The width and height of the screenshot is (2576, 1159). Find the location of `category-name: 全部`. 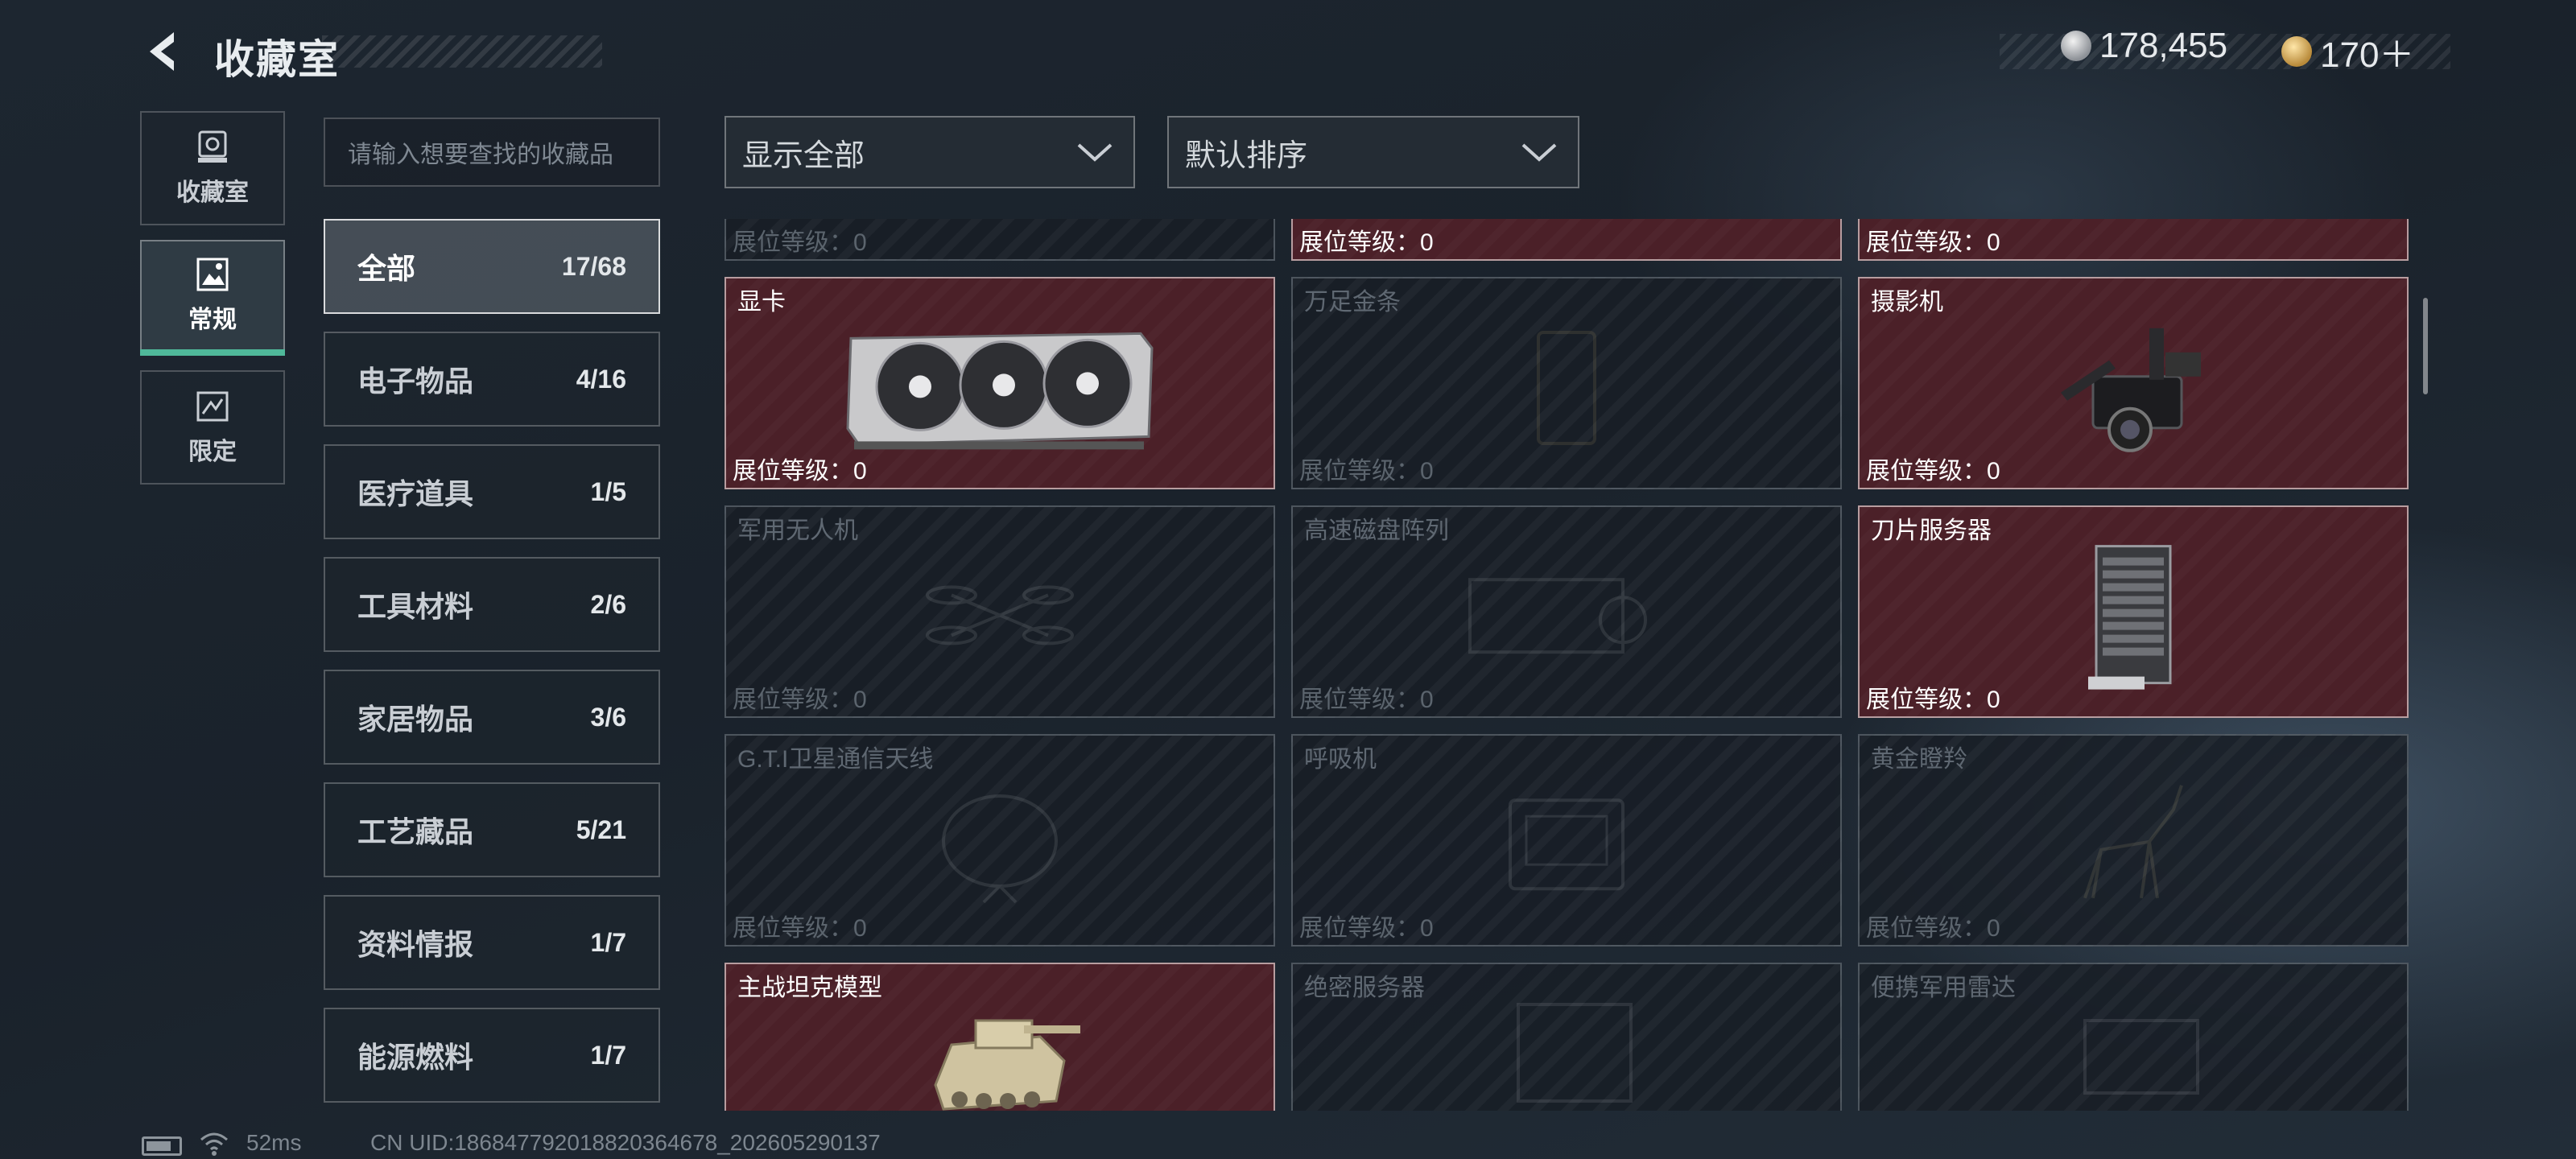

category-name: 全部 is located at coordinates (386, 268).